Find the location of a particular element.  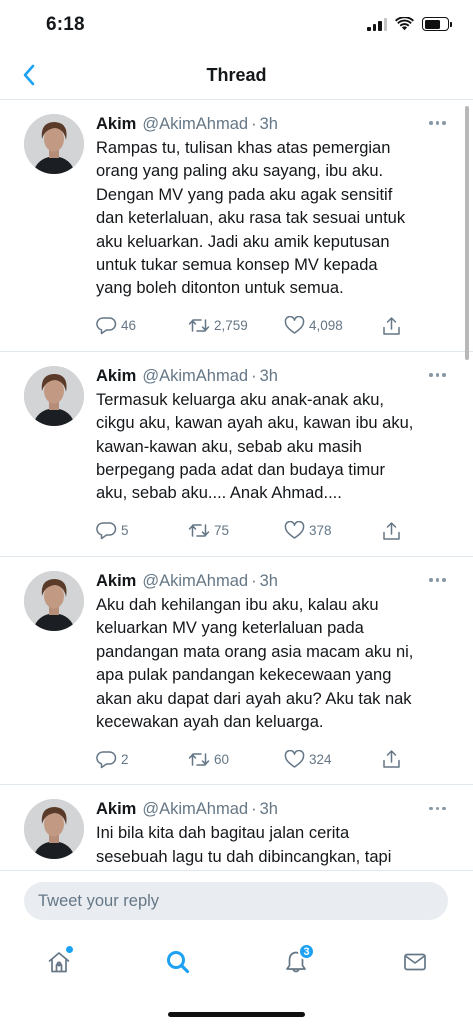

retweet-count: 2,759 is located at coordinates (231, 326).